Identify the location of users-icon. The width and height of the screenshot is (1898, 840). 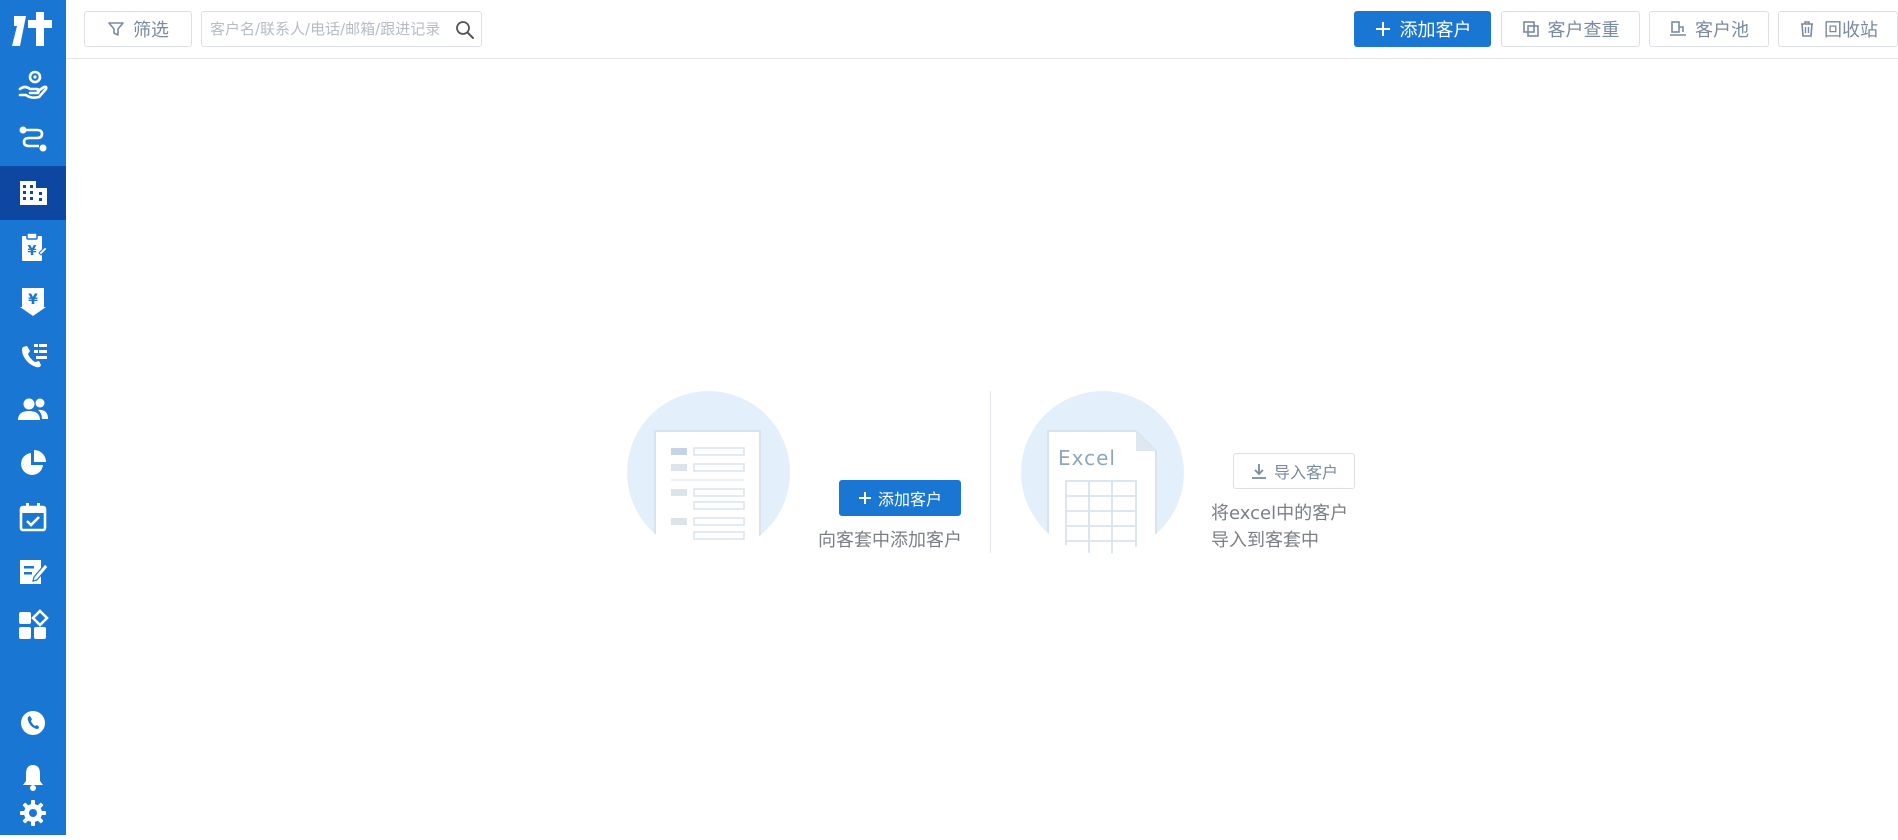
(33, 409).